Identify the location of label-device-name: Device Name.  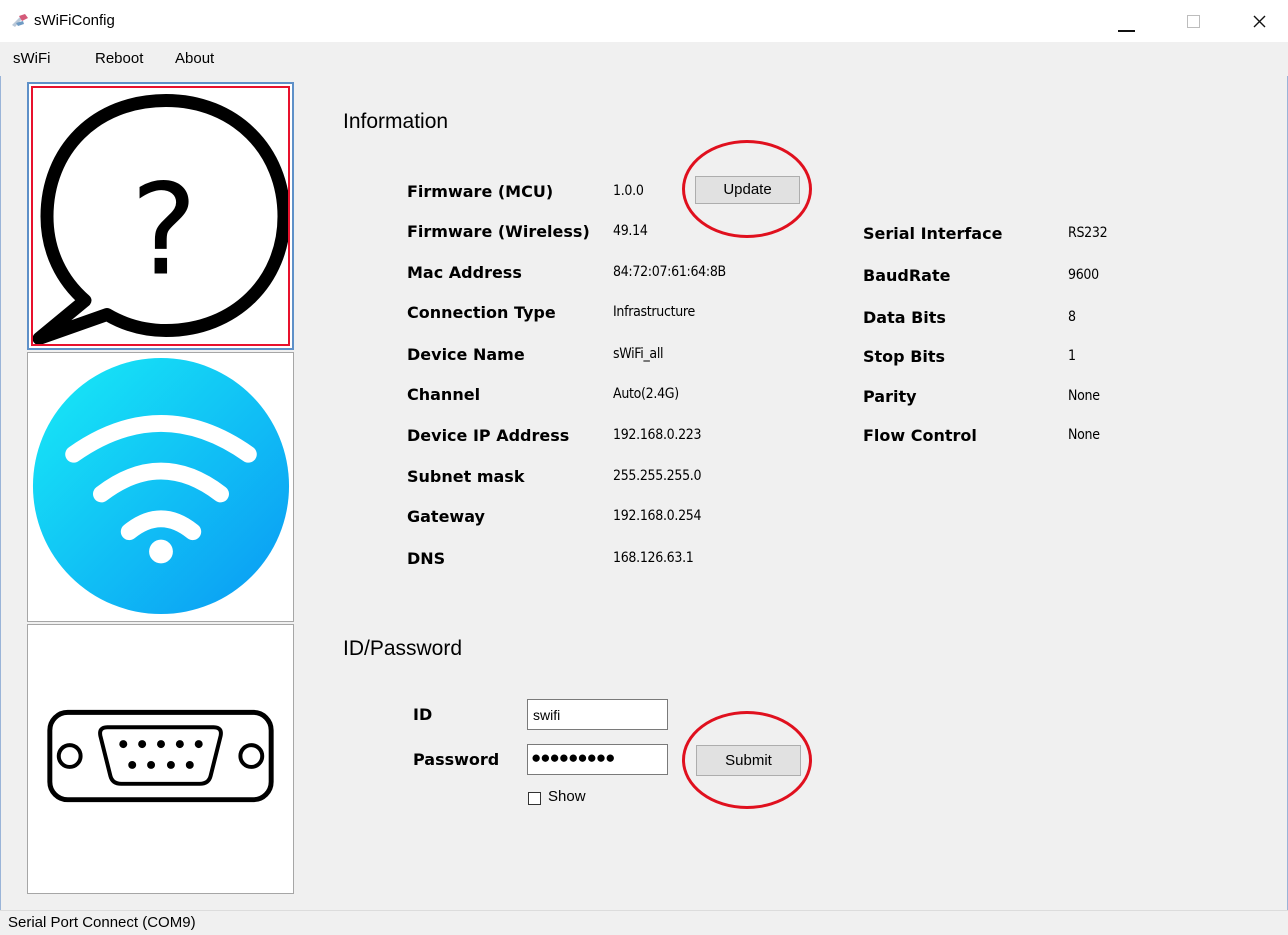
(466, 354).